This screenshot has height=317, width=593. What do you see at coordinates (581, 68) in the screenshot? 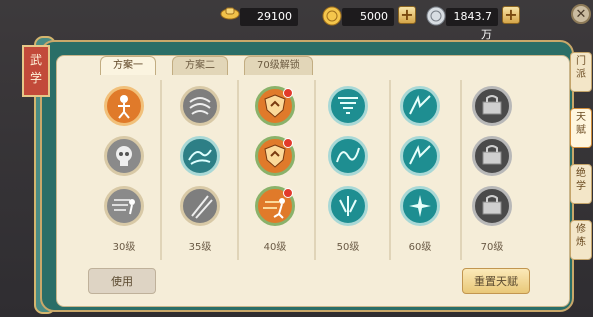
I see `side-tab-label: 门 派` at bounding box center [581, 68].